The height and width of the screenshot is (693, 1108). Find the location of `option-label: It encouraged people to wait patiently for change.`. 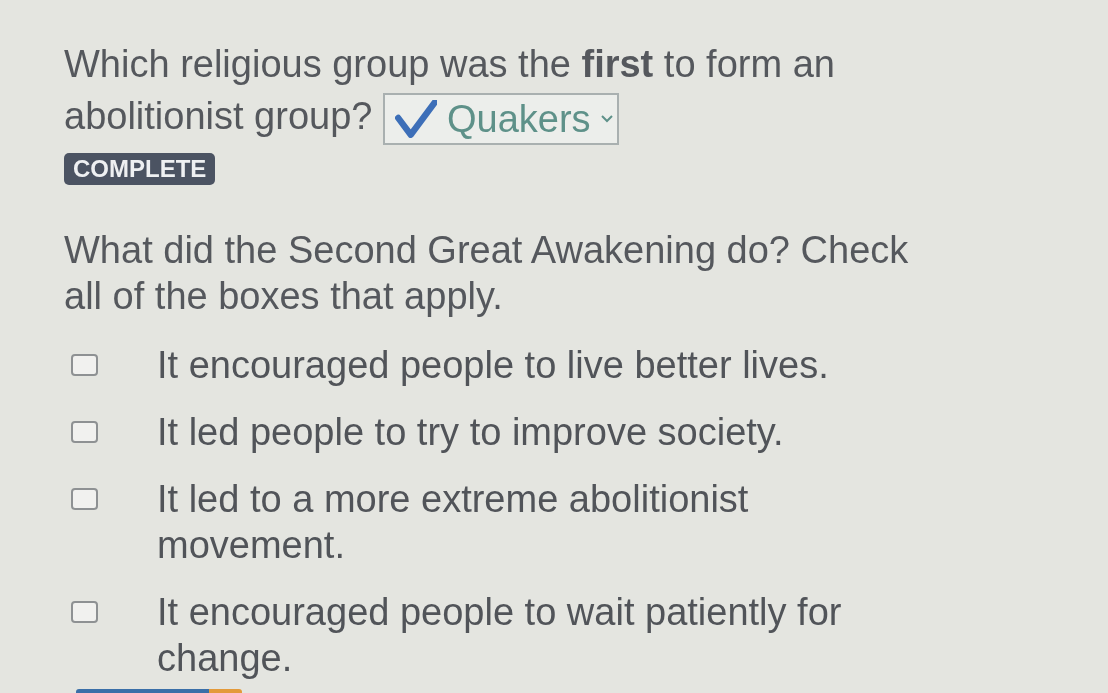

option-label: It encouraged people to wait patiently for change. is located at coordinates (500, 635).